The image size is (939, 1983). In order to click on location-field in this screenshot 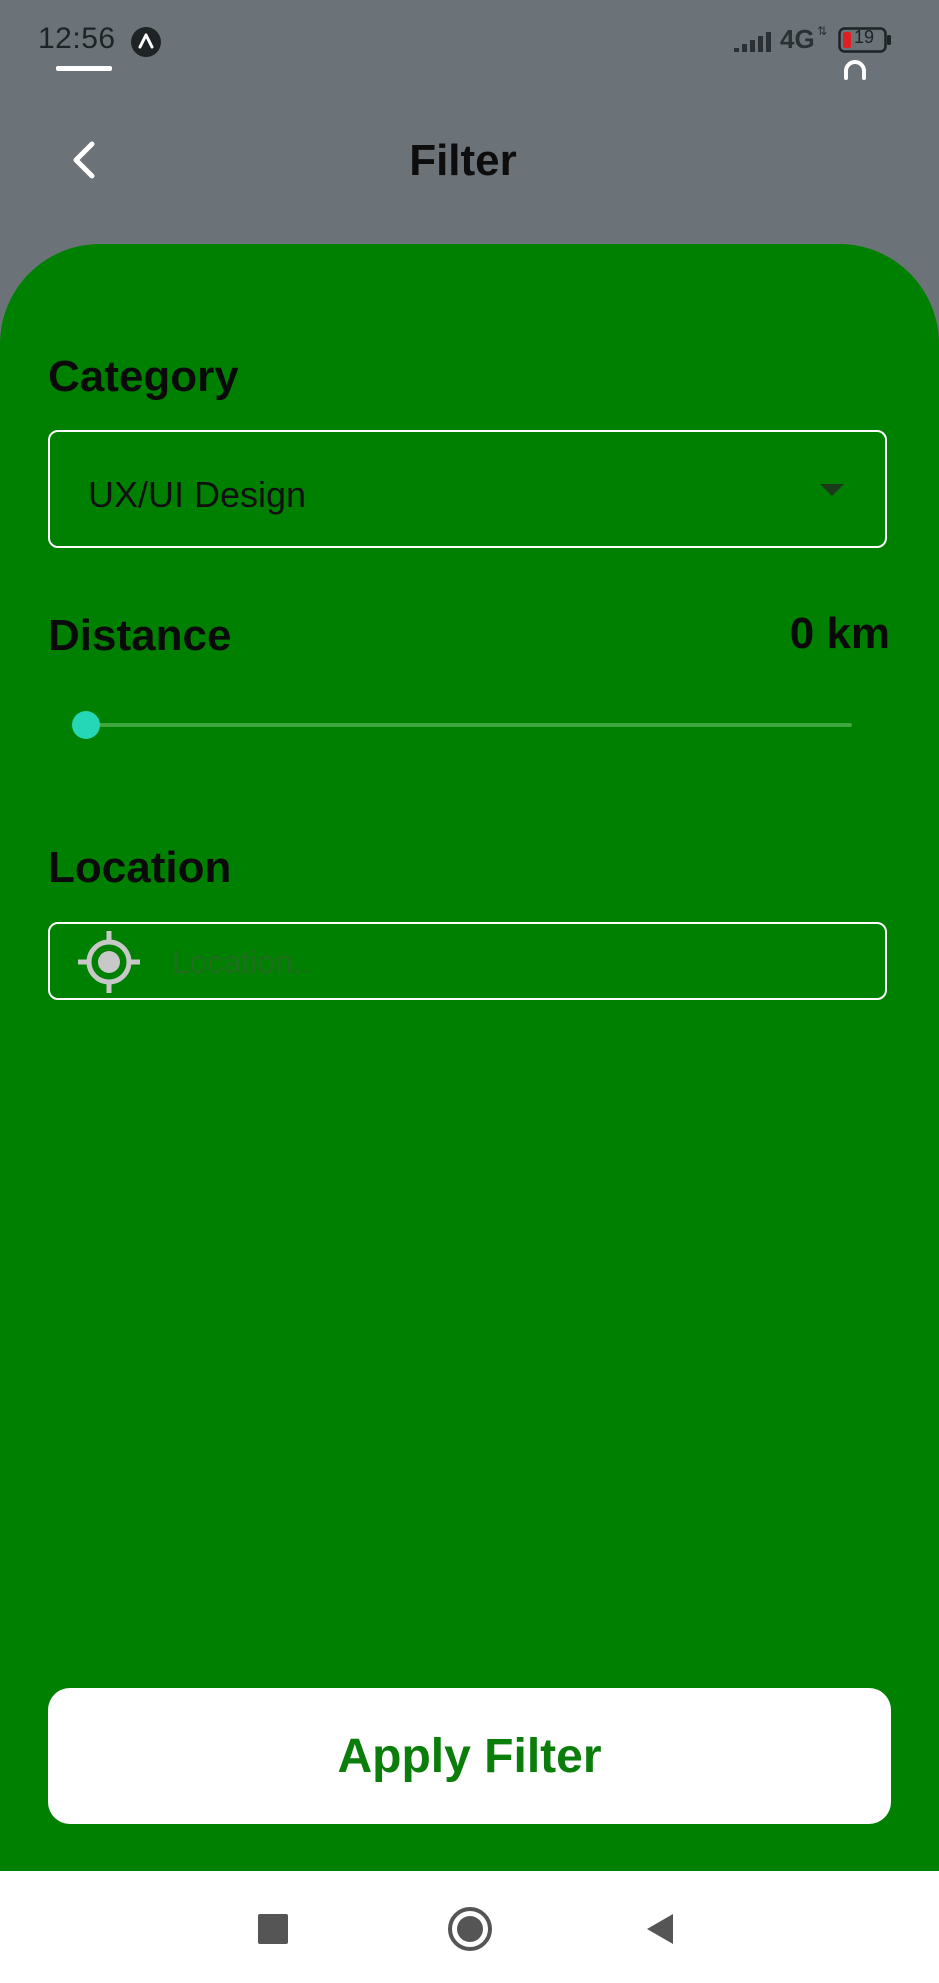, I will do `click(467, 961)`.